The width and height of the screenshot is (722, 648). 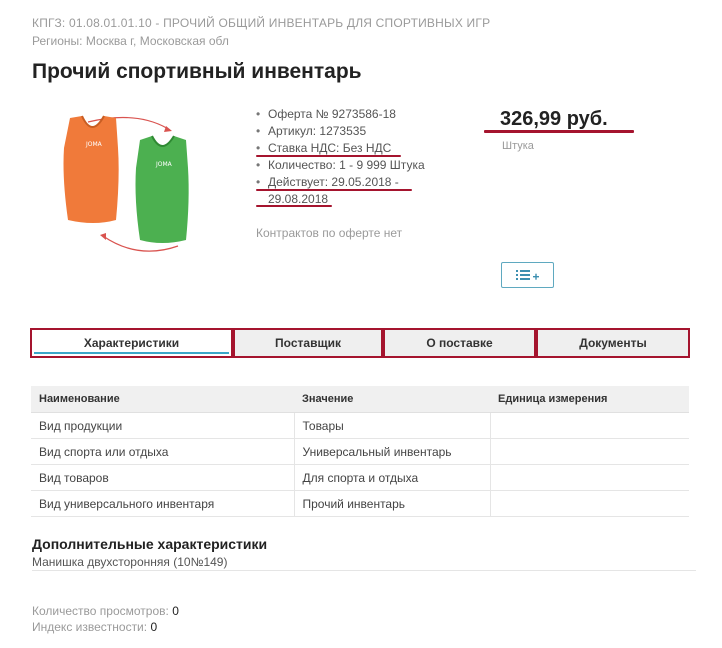 I want to click on tab-supplier: Поставщик, so click(x=308, y=343).